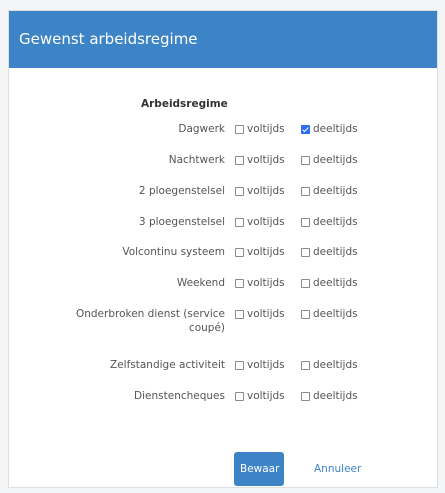  I want to click on regime-row-label: Zelfstandige activiteit, so click(167, 365).